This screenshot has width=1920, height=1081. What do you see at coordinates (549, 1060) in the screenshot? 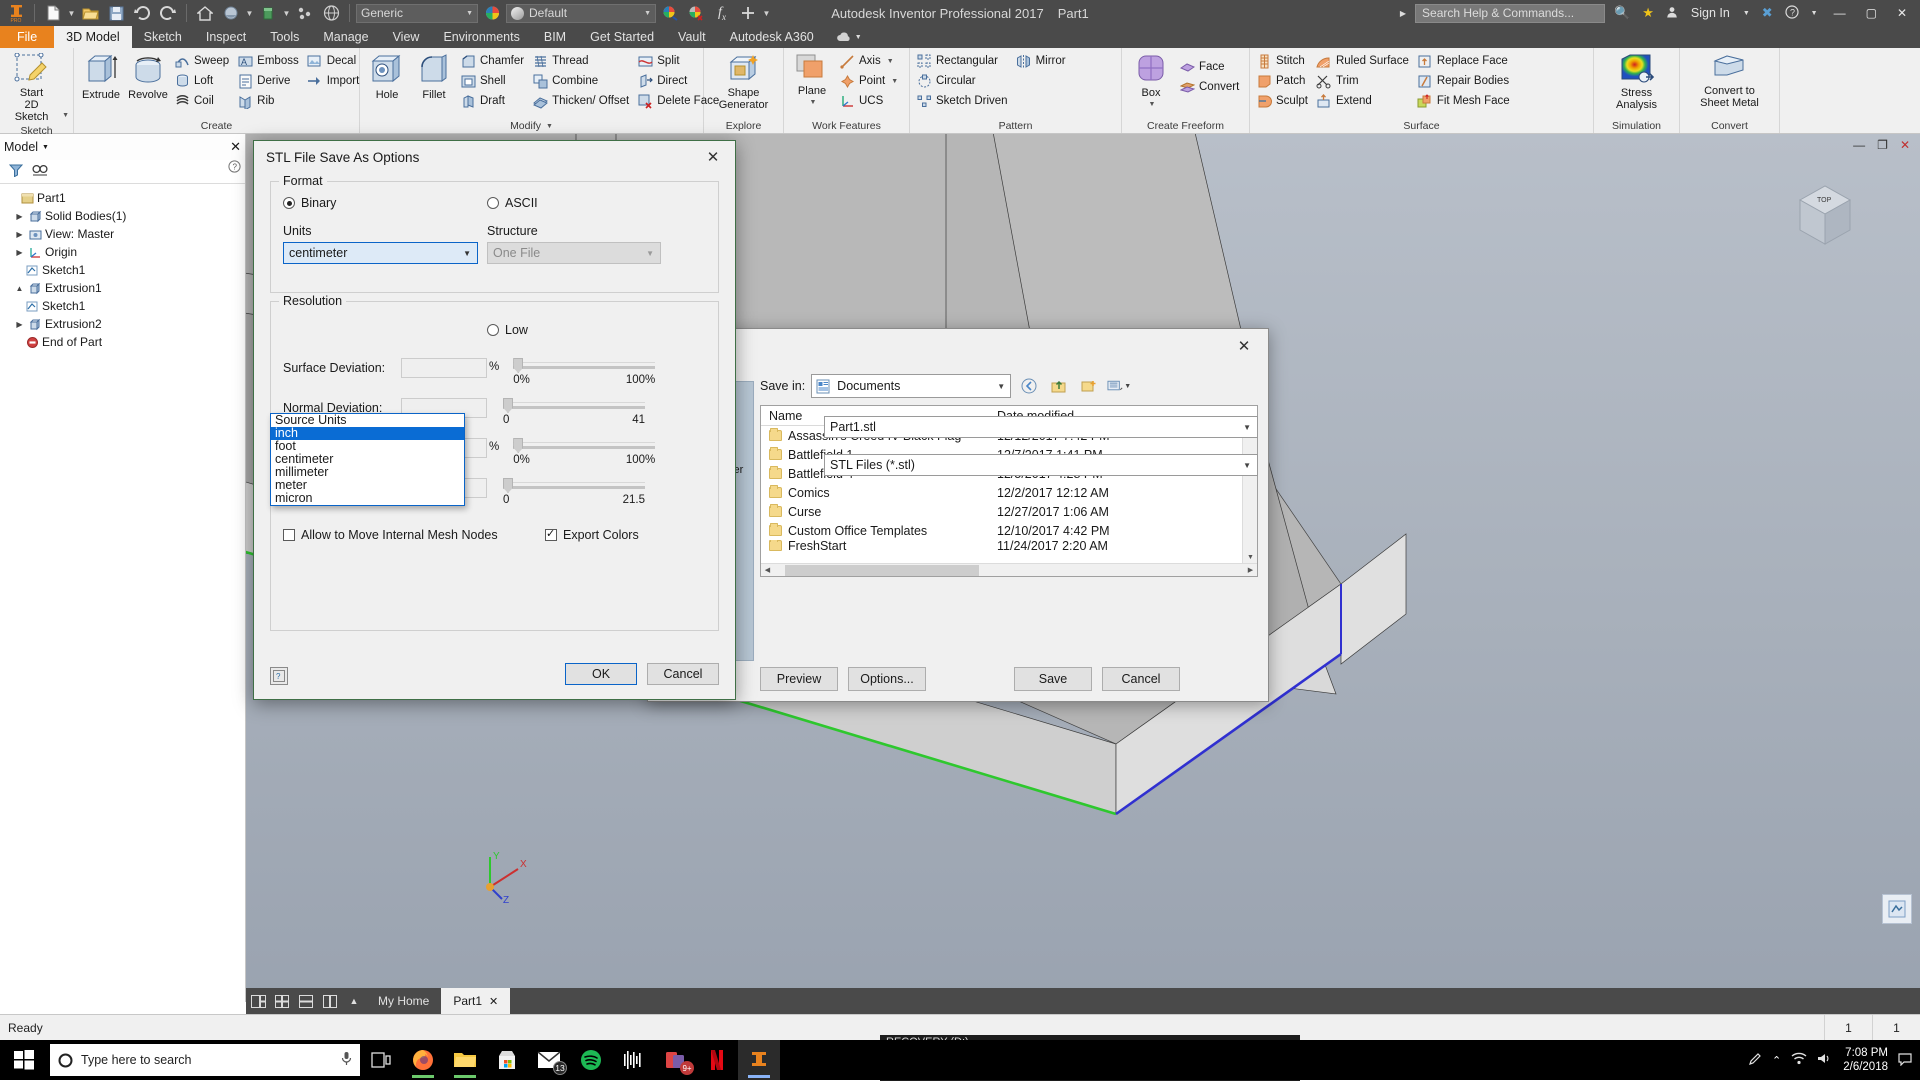
I see `mail-icon: 13` at bounding box center [549, 1060].